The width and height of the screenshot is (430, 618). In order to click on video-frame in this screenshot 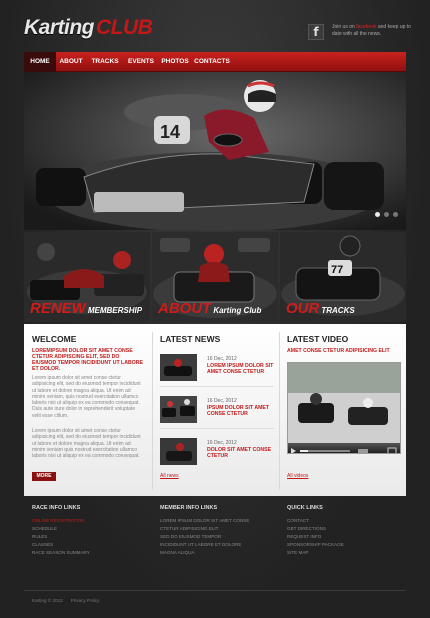, I will do `click(344, 403)`.